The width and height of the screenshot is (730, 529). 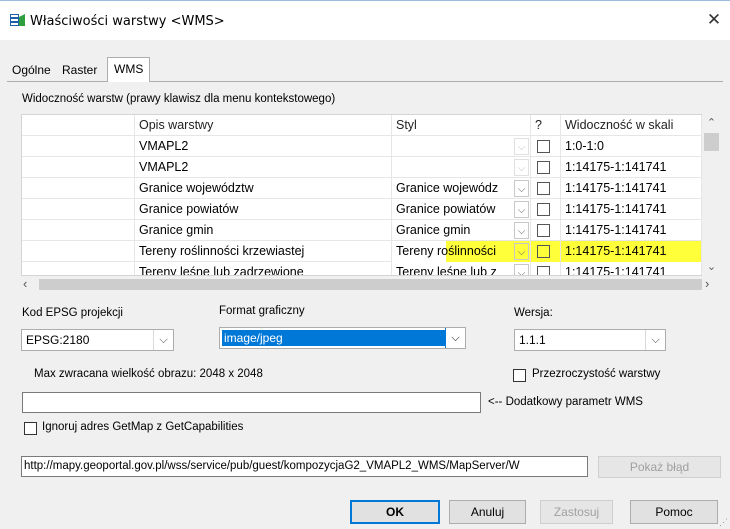 What do you see at coordinates (724, 522) in the screenshot?
I see `resize-grip-icon: ⋰` at bounding box center [724, 522].